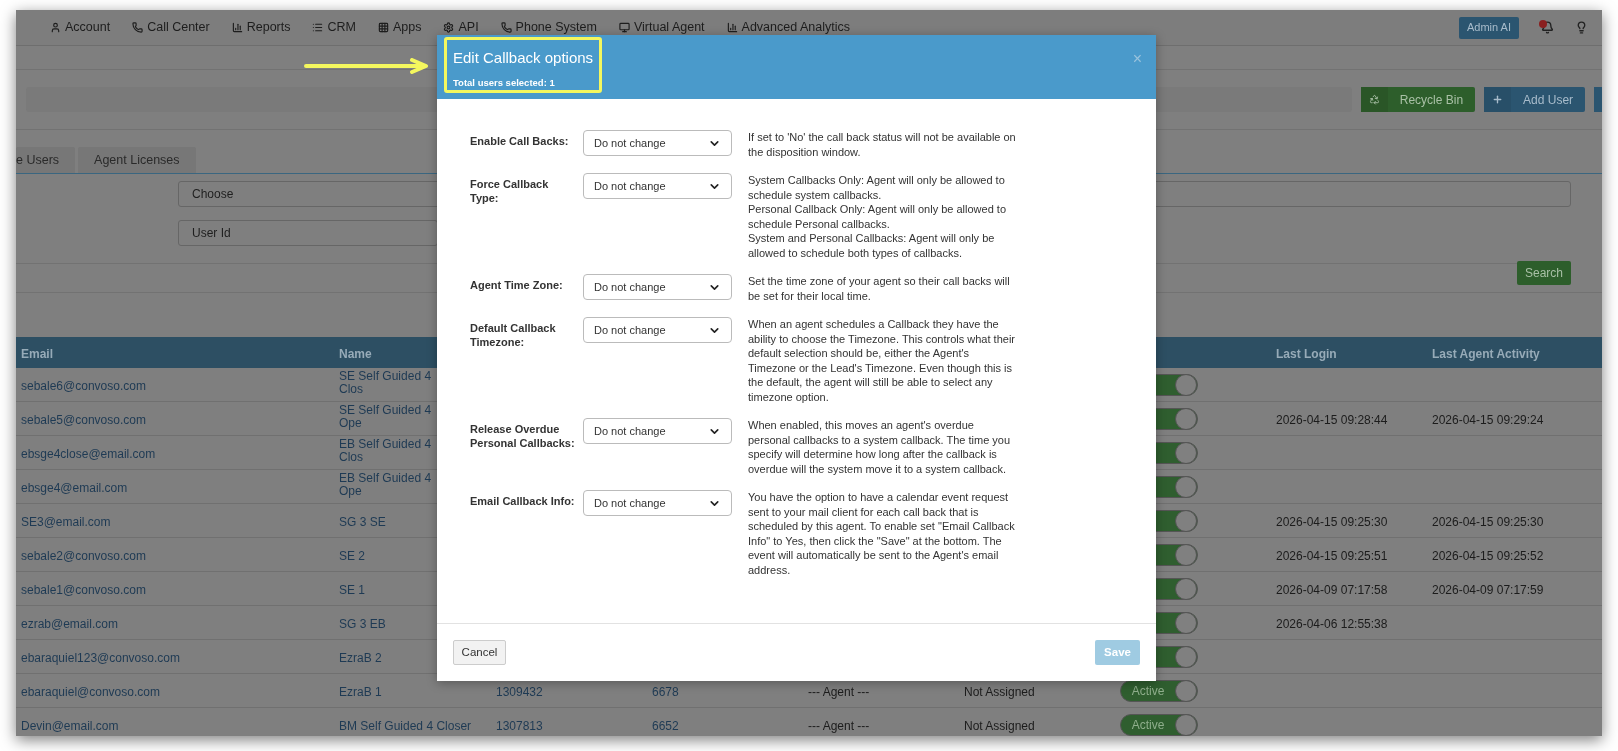 The height and width of the screenshot is (751, 1618). I want to click on nav-link: Advanced Analytics, so click(788, 27).